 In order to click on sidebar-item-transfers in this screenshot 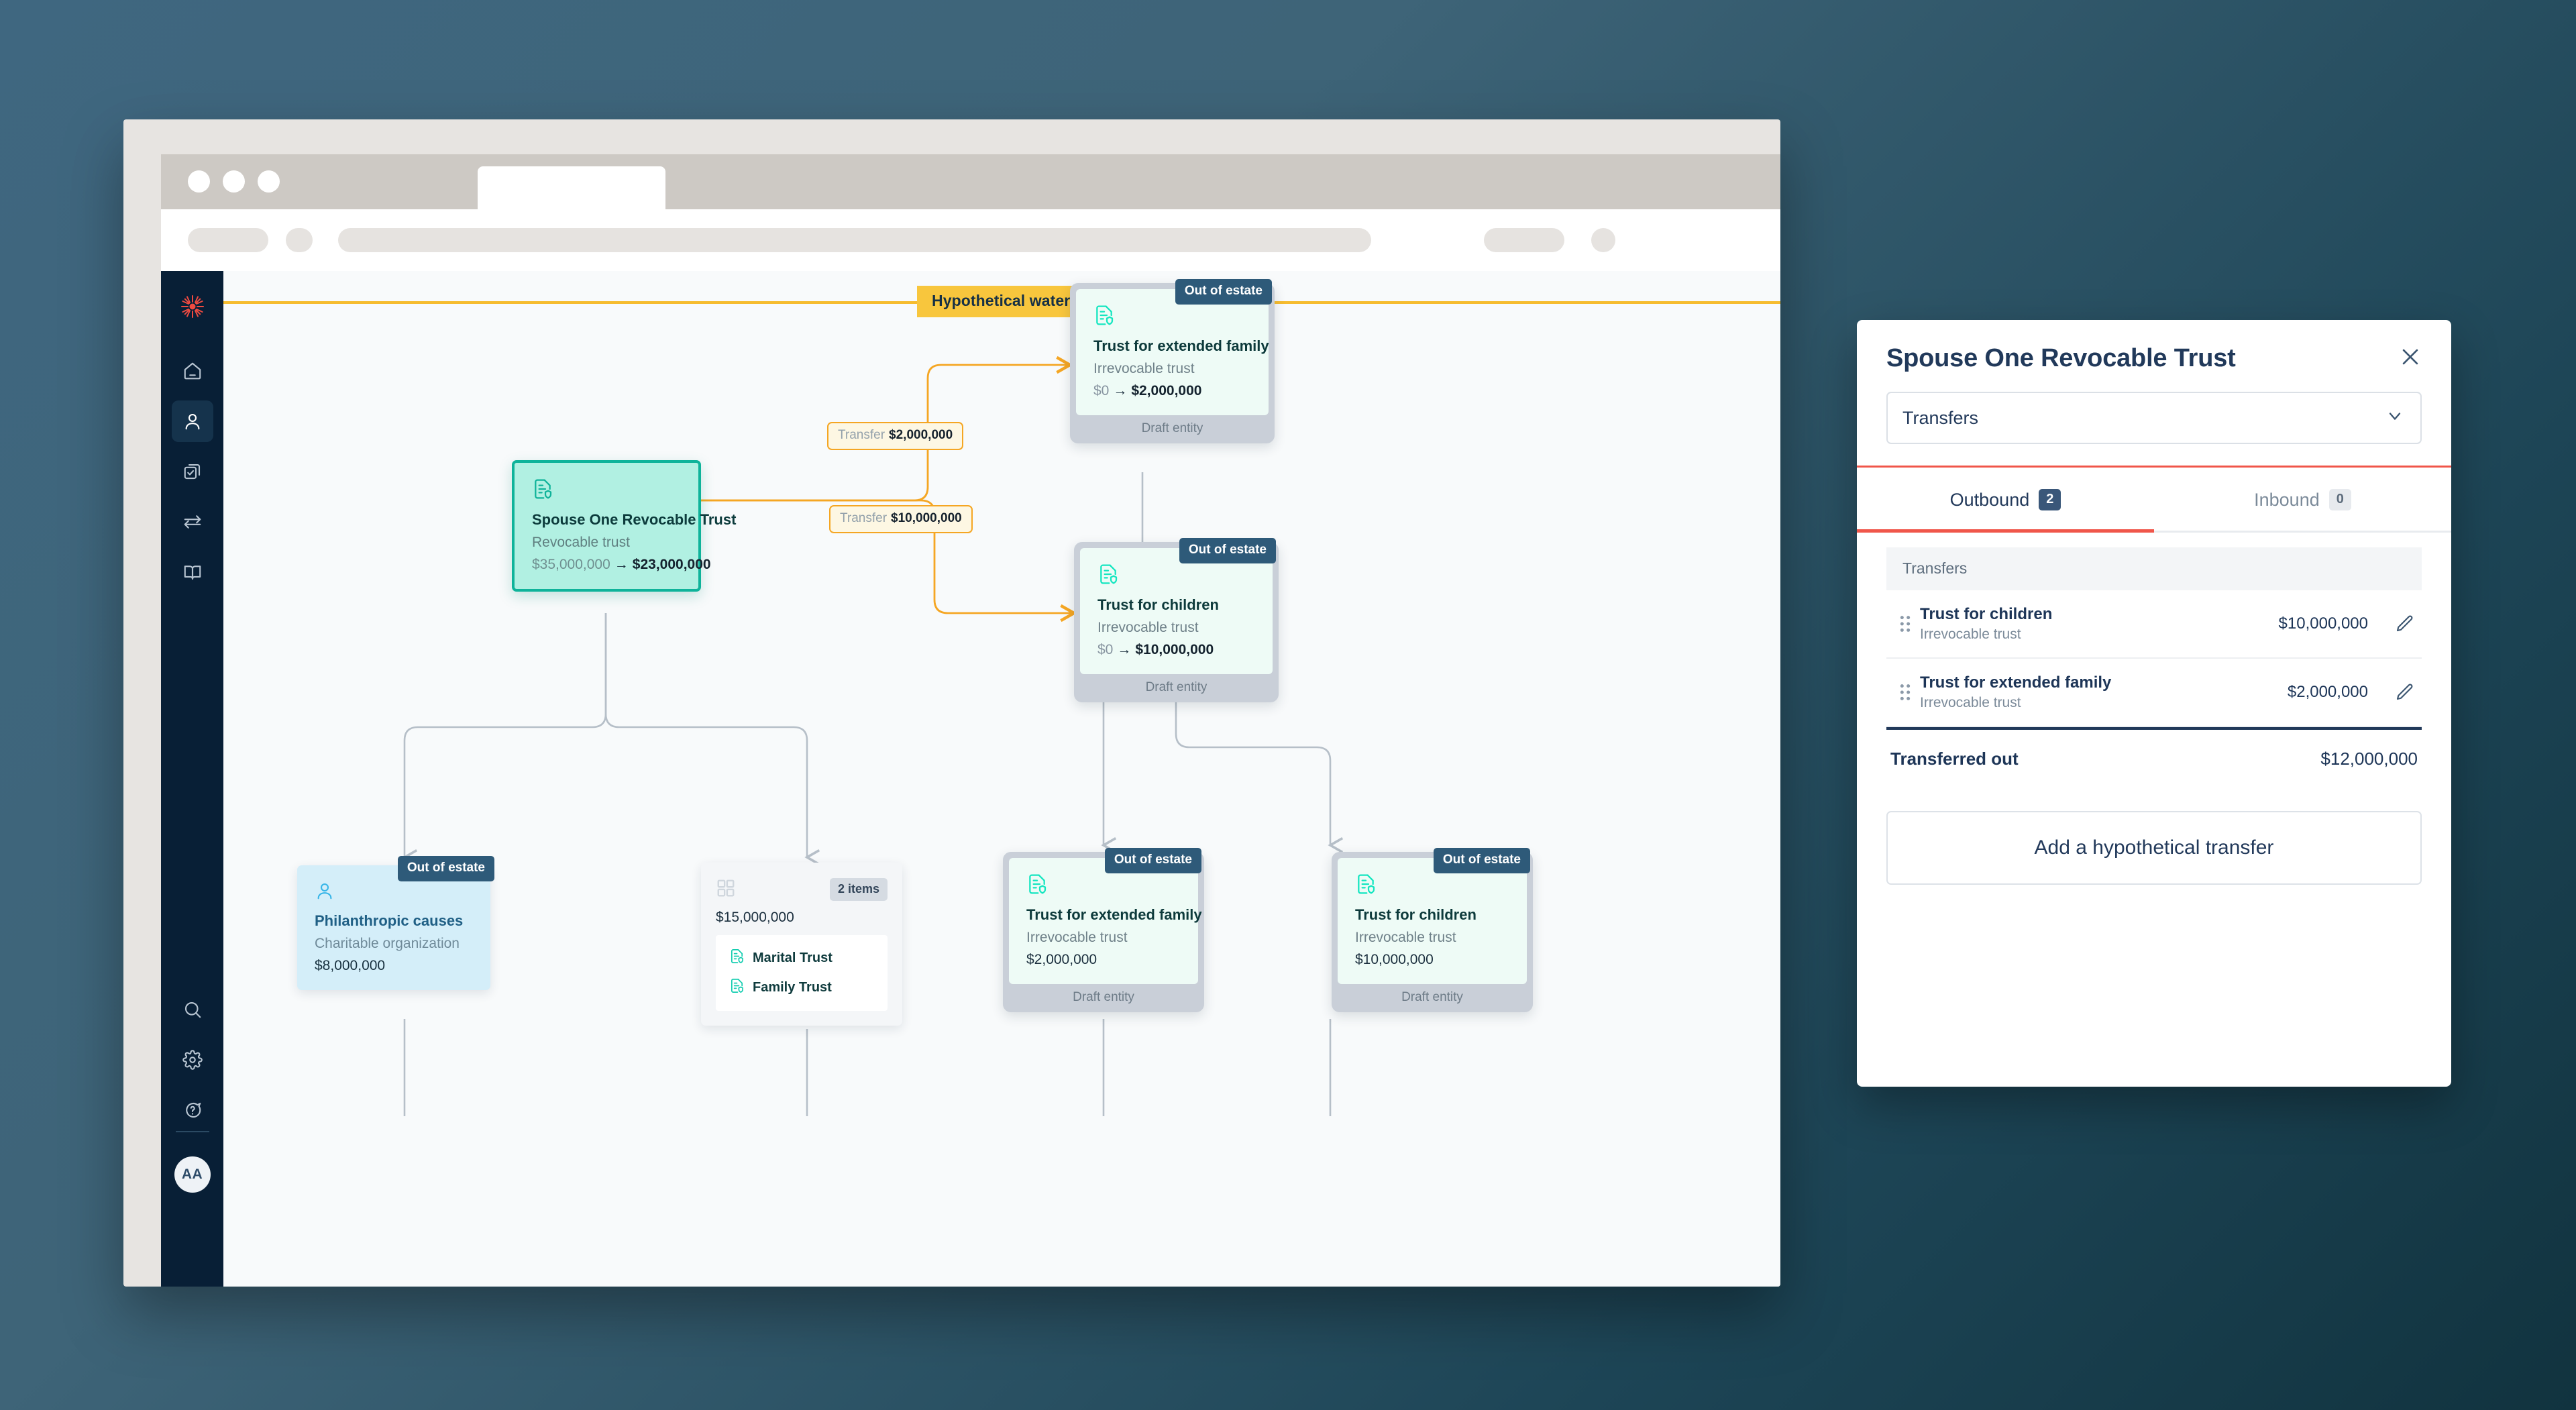, I will do `click(192, 522)`.